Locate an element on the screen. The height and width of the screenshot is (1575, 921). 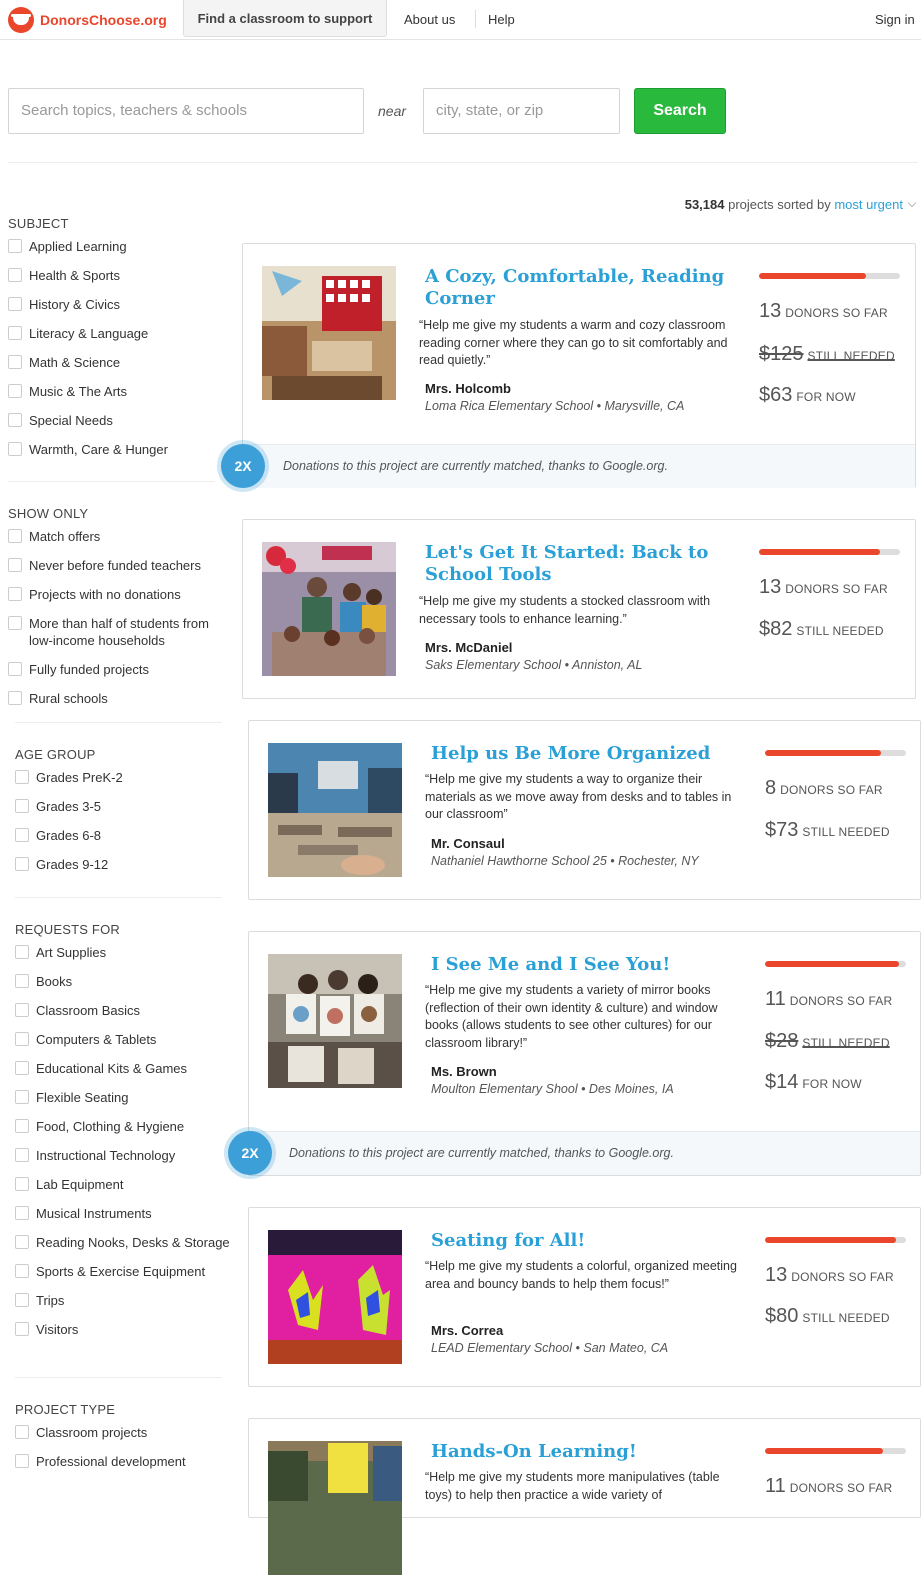
filter-option: Food, Clothing & Hygiene is located at coordinates (122, 1126).